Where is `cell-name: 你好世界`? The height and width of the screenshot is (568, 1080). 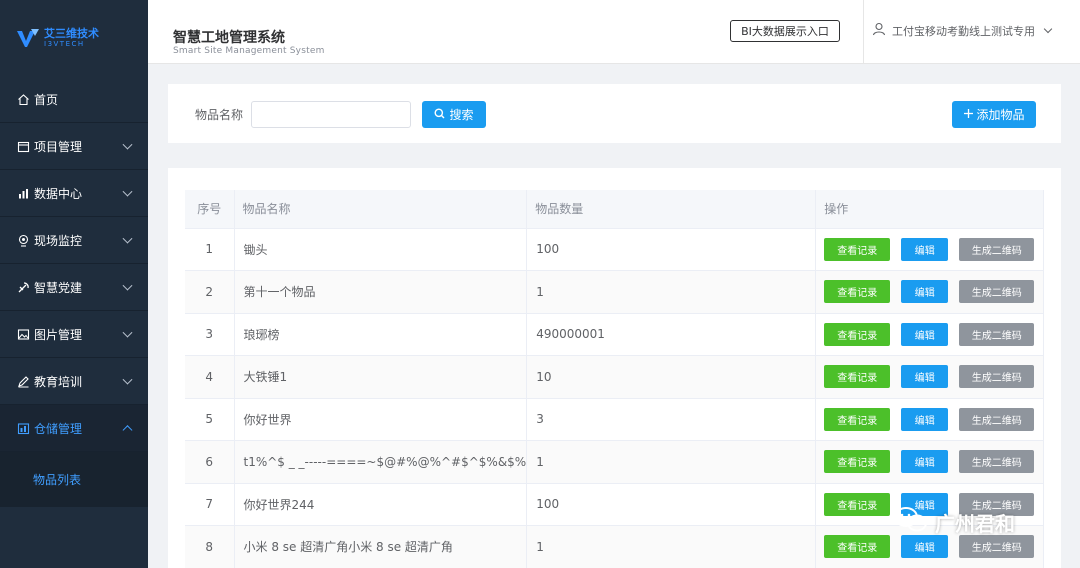
cell-name: 你好世界 is located at coordinates (381, 419).